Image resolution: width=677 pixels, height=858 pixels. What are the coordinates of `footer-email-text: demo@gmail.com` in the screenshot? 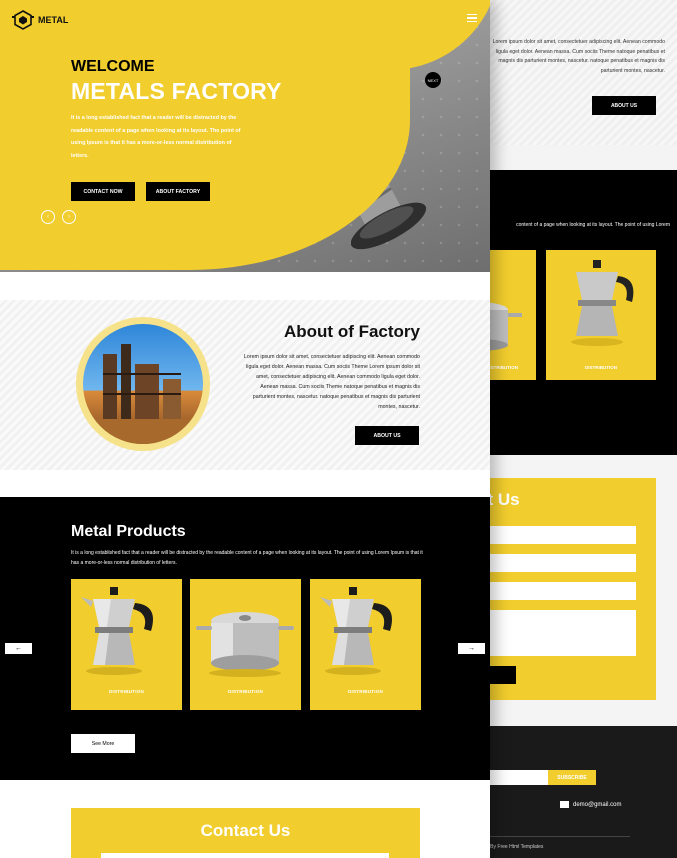 It's located at (597, 804).